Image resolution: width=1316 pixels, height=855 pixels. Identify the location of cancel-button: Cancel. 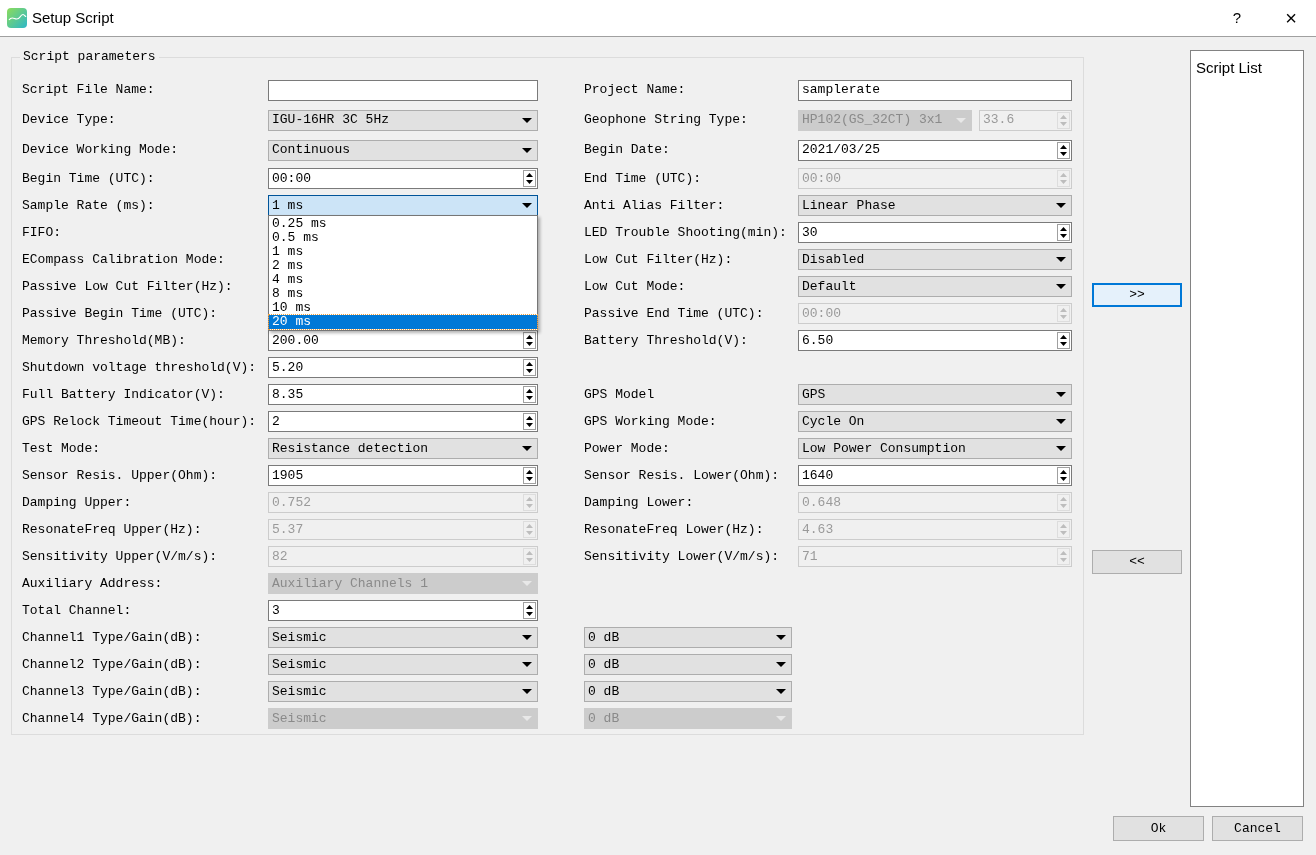
(1257, 828).